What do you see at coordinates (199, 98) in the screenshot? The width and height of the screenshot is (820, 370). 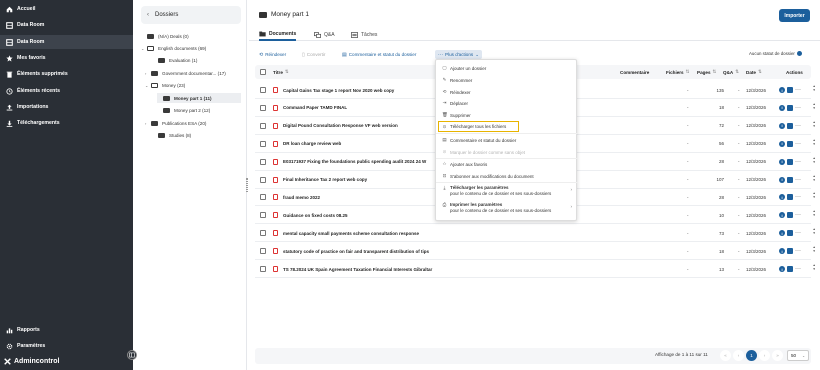 I see `tree-item-money-part-1: Money part 1 (11)` at bounding box center [199, 98].